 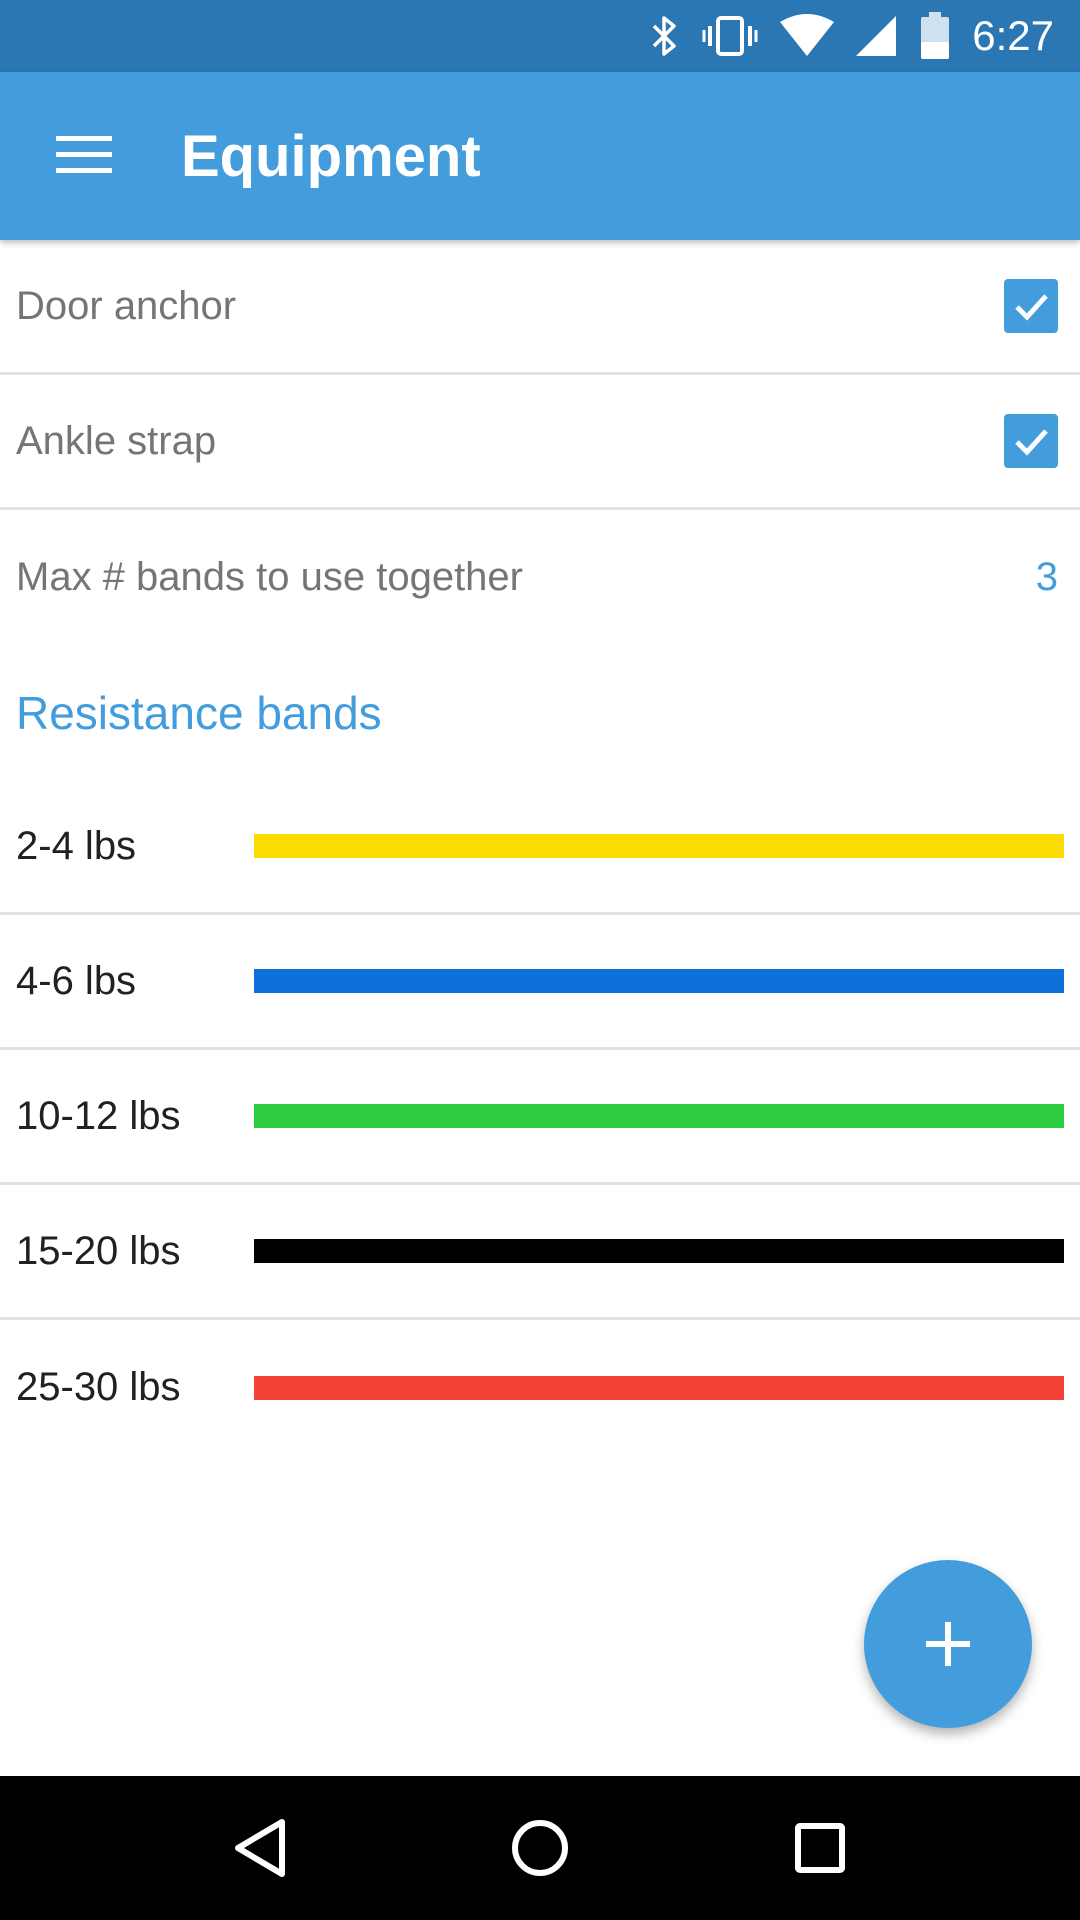 I want to click on status-bar: 6:27, so click(x=540, y=36).